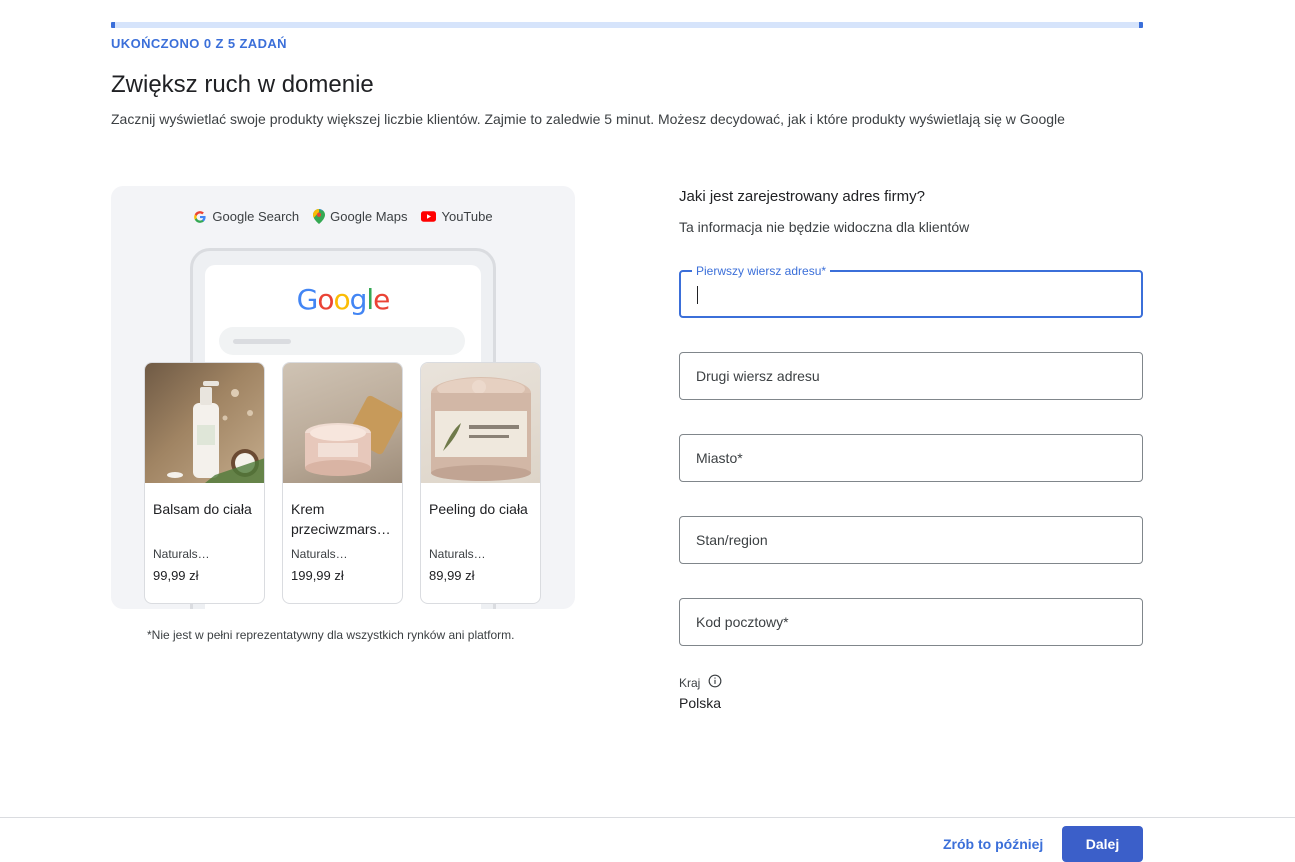 The height and width of the screenshot is (862, 1295). I want to click on address-line2-field, so click(911, 376).